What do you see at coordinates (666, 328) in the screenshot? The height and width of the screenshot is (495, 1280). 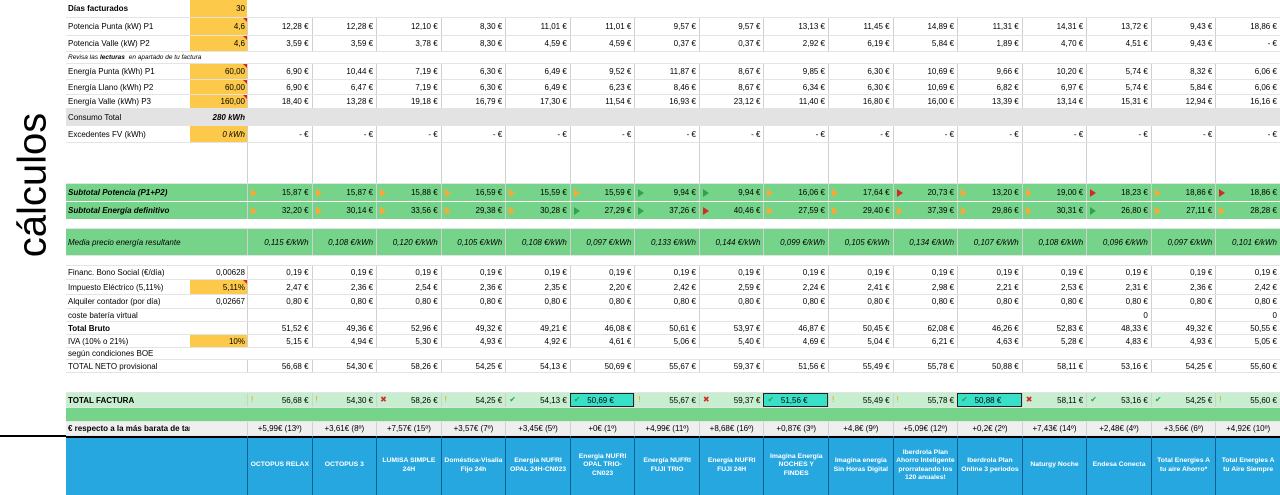 I see `value-cell: 50,61 €` at bounding box center [666, 328].